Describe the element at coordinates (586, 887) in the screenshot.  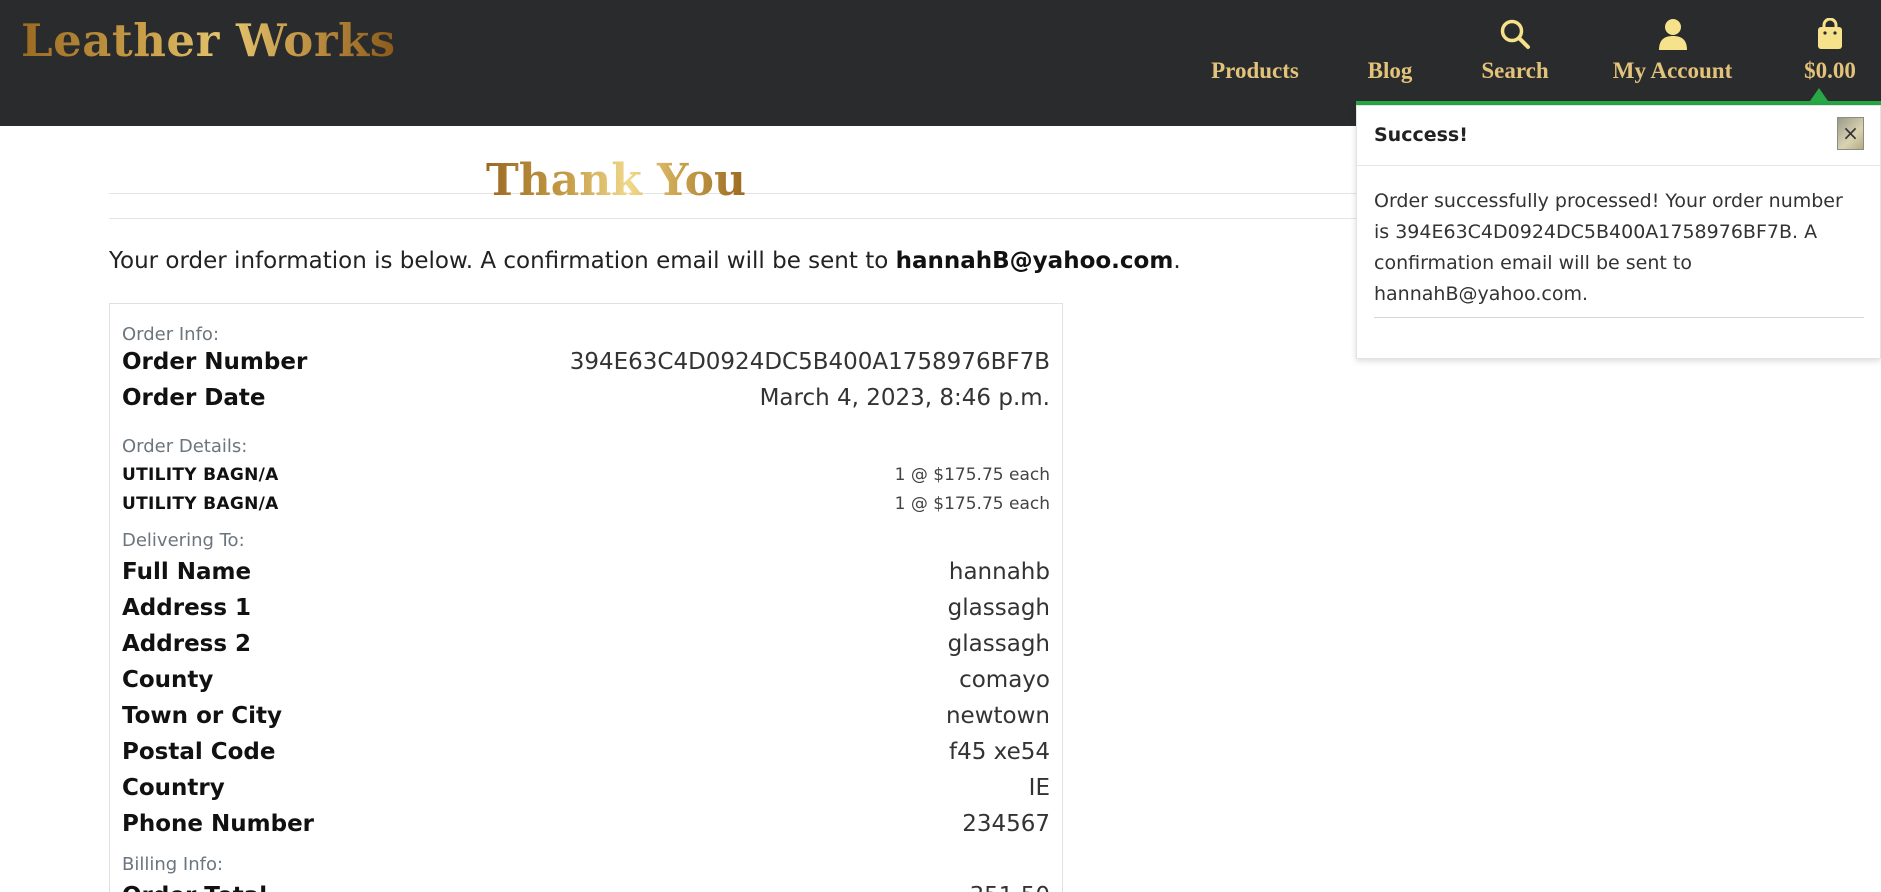
I see `order-total-row: Order Total 351.50` at that location.